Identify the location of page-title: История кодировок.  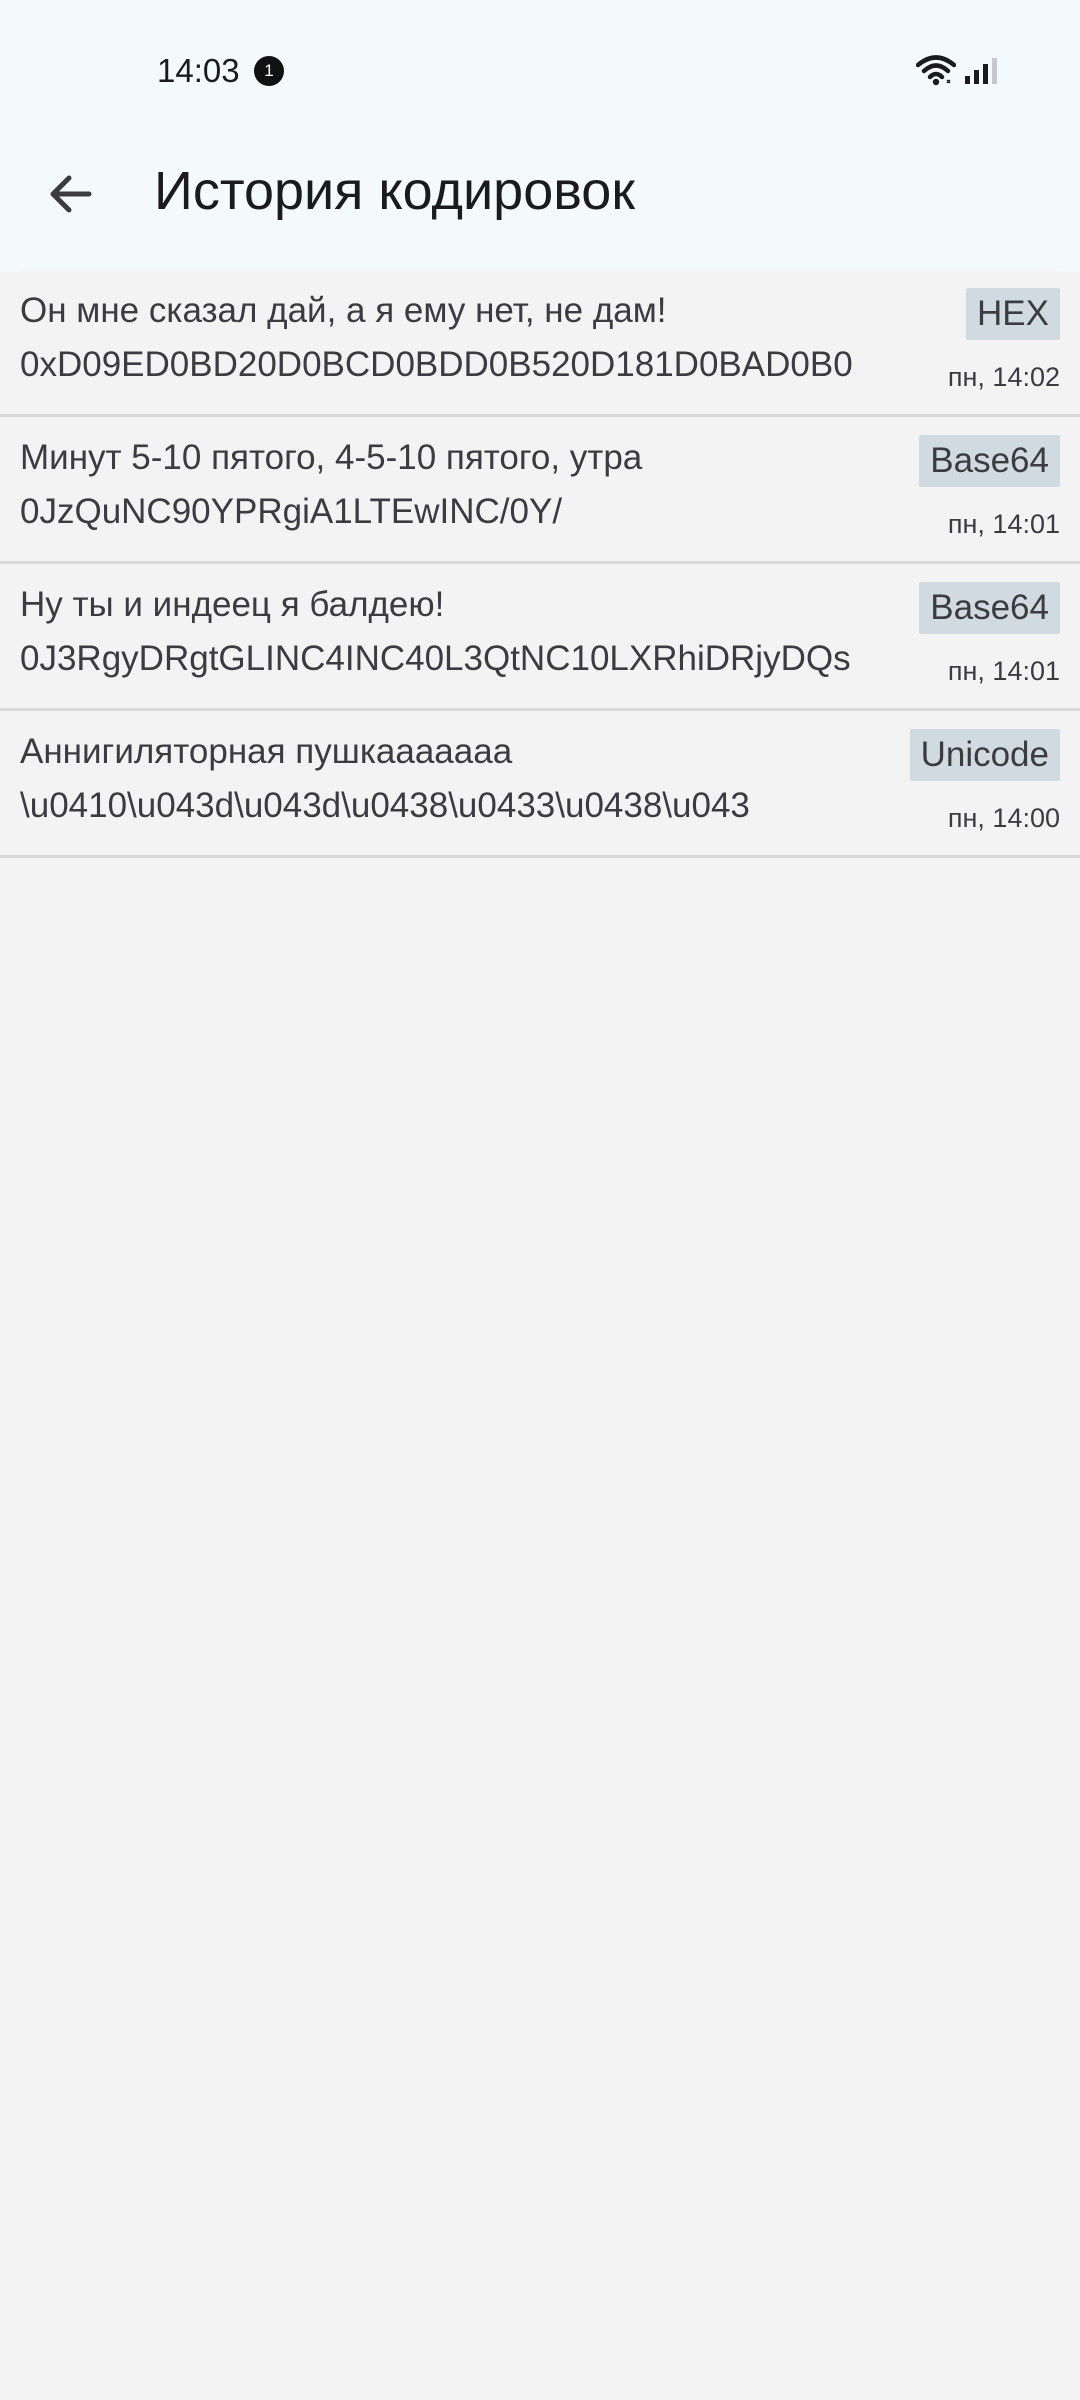
(394, 191).